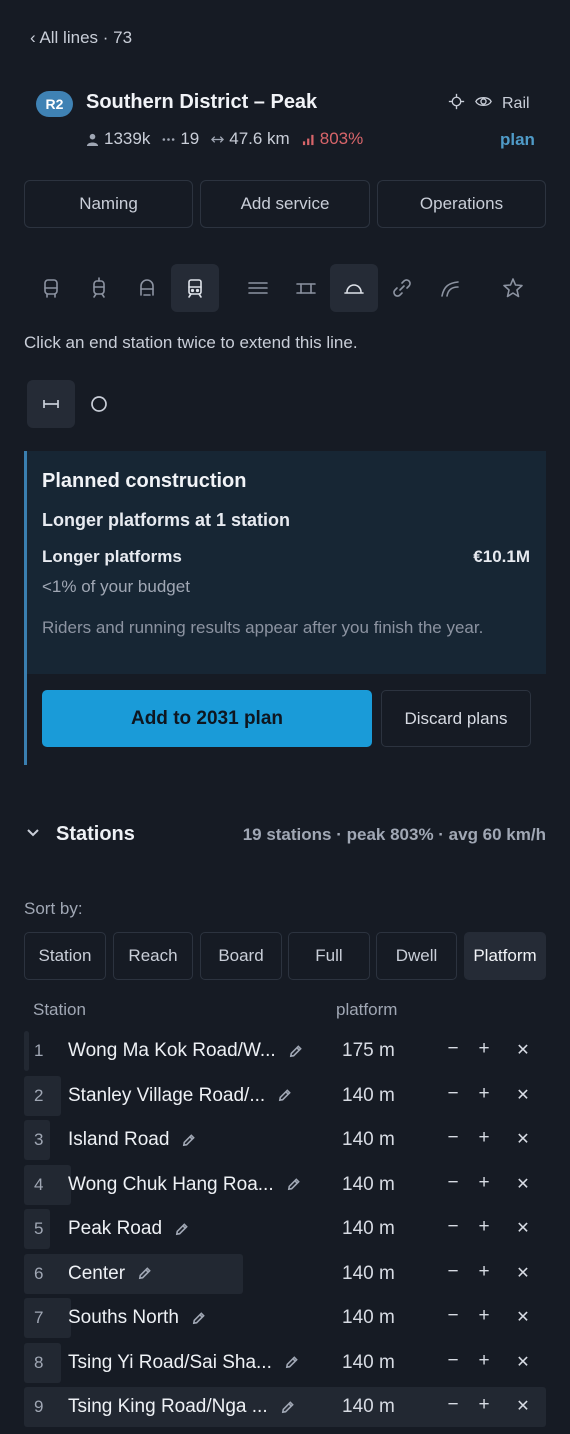 This screenshot has width=570, height=1434. What do you see at coordinates (258, 288) in the screenshot?
I see `track-lines-icon` at bounding box center [258, 288].